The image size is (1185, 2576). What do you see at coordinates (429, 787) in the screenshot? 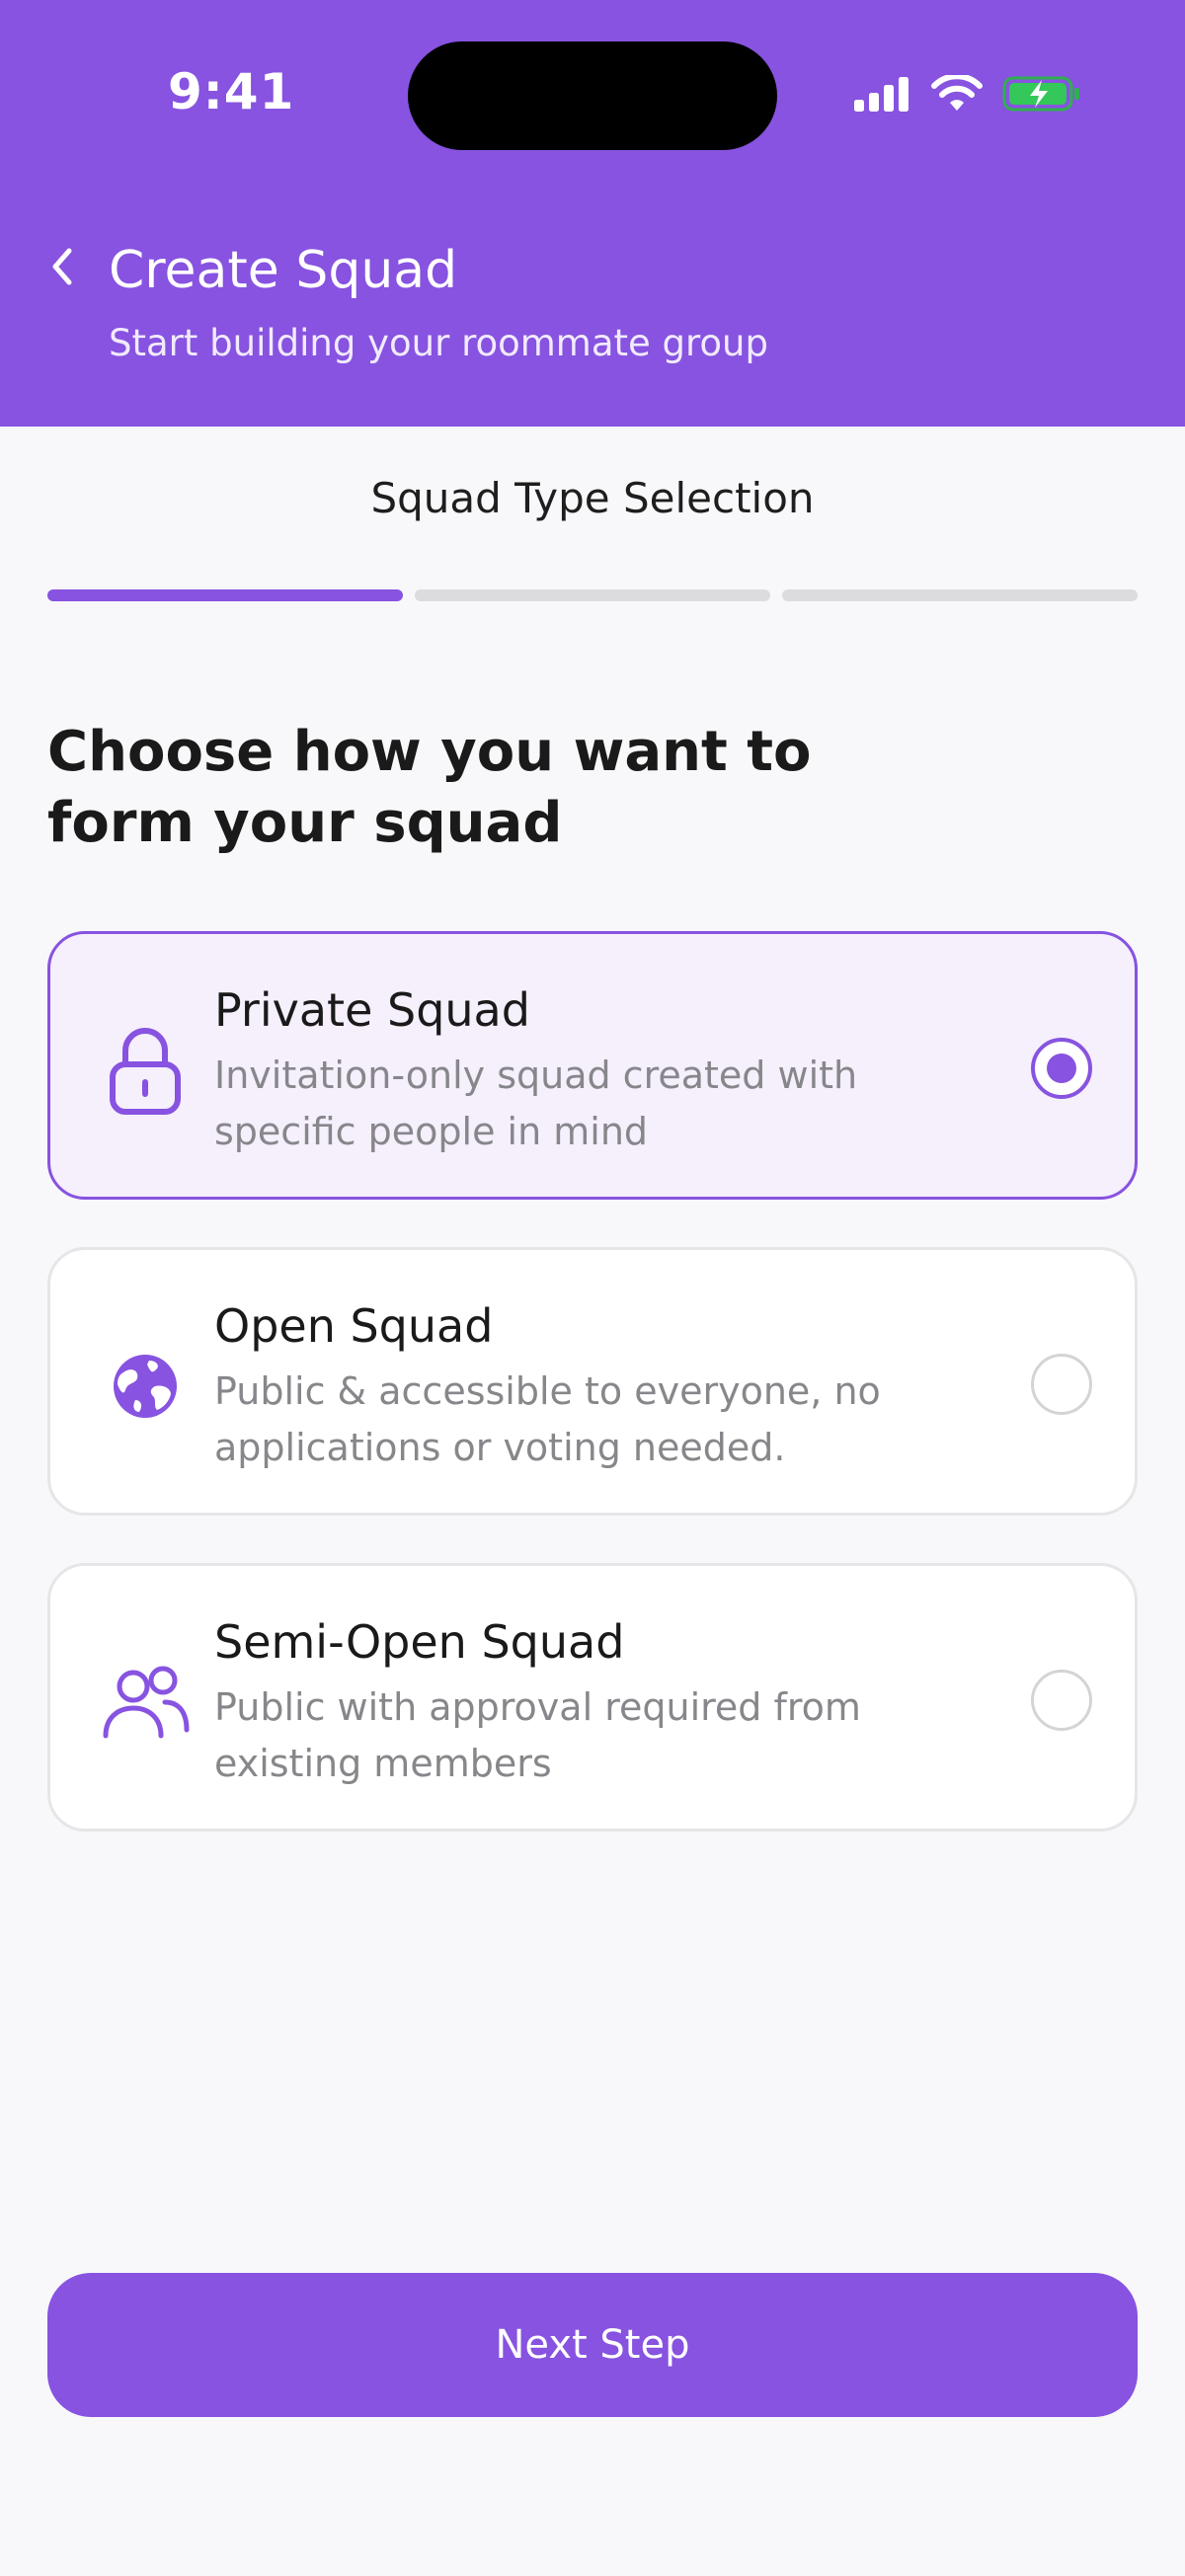
I see `section-heading: Choose how you want to form your squad` at bounding box center [429, 787].